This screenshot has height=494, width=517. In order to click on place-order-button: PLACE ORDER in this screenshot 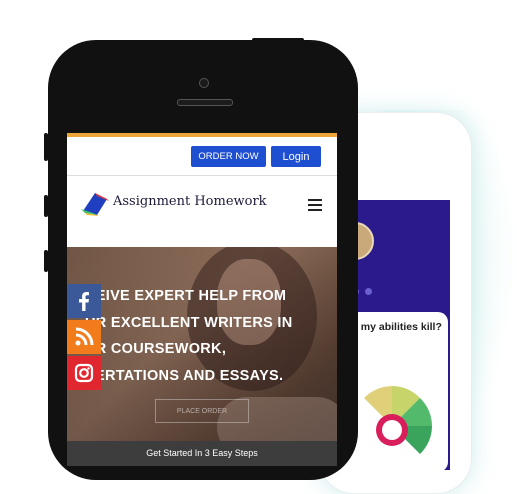, I will do `click(202, 411)`.